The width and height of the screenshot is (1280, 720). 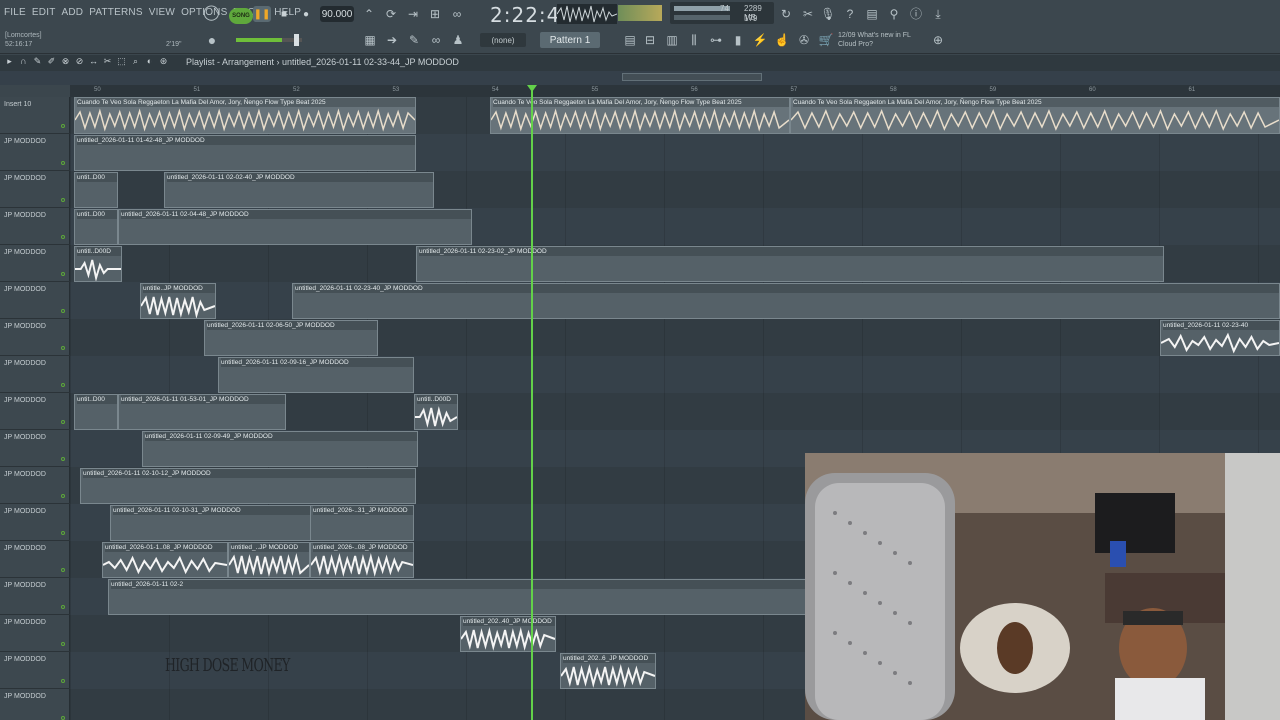 What do you see at coordinates (608, 671) in the screenshot?
I see `audio-clip: untitled_202..6_JP MODDOD` at bounding box center [608, 671].